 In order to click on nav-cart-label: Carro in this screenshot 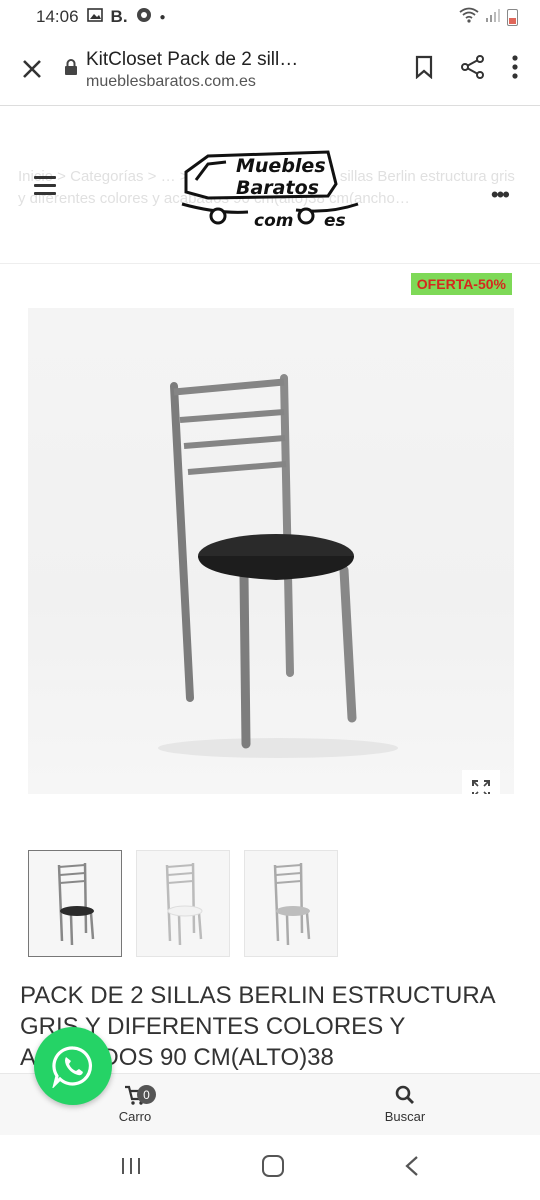, I will do `click(135, 1116)`.